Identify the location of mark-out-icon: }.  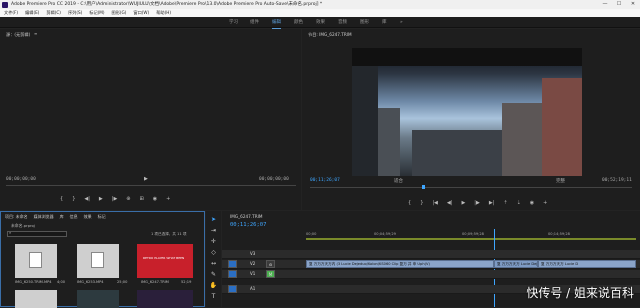
(73, 199).